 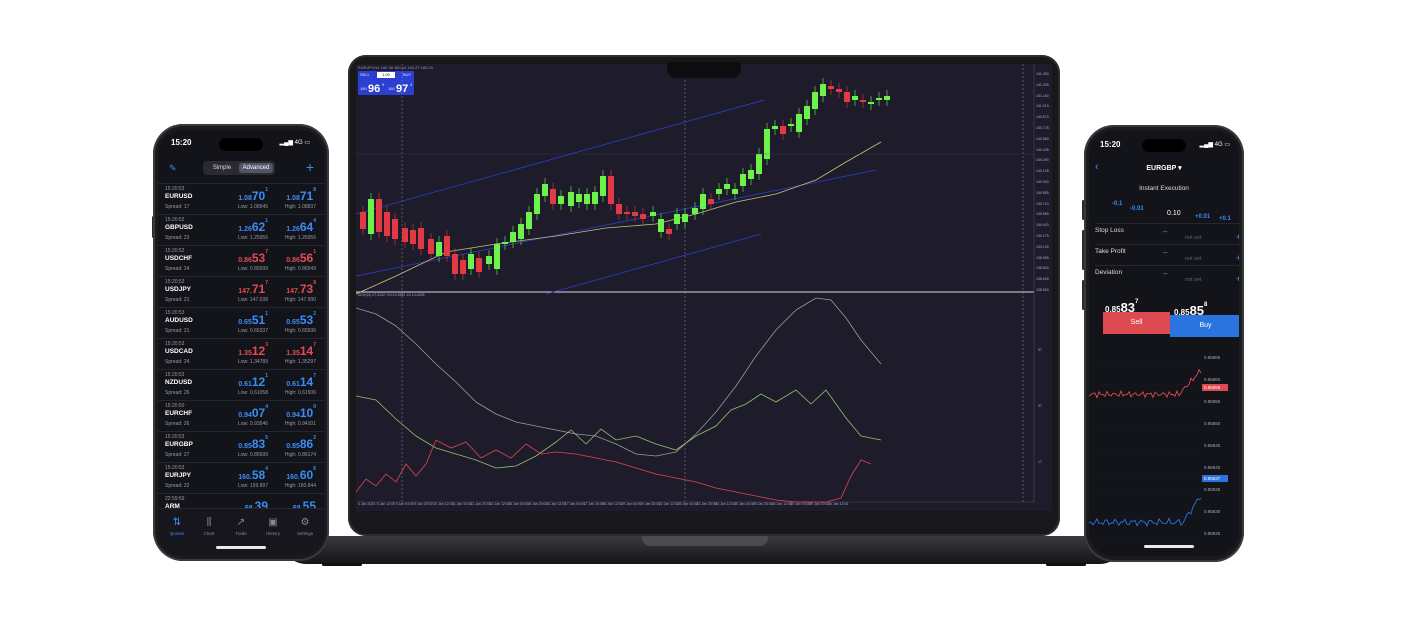 What do you see at coordinates (301, 196) in the screenshot?
I see `ask-price: 1.08718` at bounding box center [301, 196].